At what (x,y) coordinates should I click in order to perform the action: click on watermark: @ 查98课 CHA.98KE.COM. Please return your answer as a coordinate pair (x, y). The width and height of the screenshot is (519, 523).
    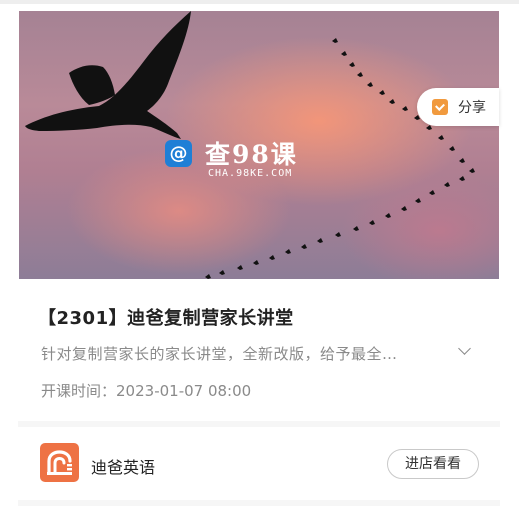
    Looking at the image, I should click on (245, 165).